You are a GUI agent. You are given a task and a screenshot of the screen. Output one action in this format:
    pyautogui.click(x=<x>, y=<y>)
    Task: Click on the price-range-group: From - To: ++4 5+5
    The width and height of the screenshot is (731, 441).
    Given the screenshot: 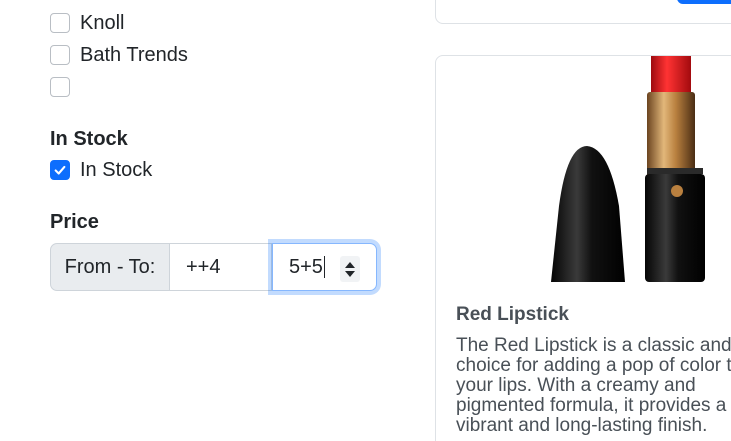 What is the action you would take?
    pyautogui.click(x=213, y=267)
    